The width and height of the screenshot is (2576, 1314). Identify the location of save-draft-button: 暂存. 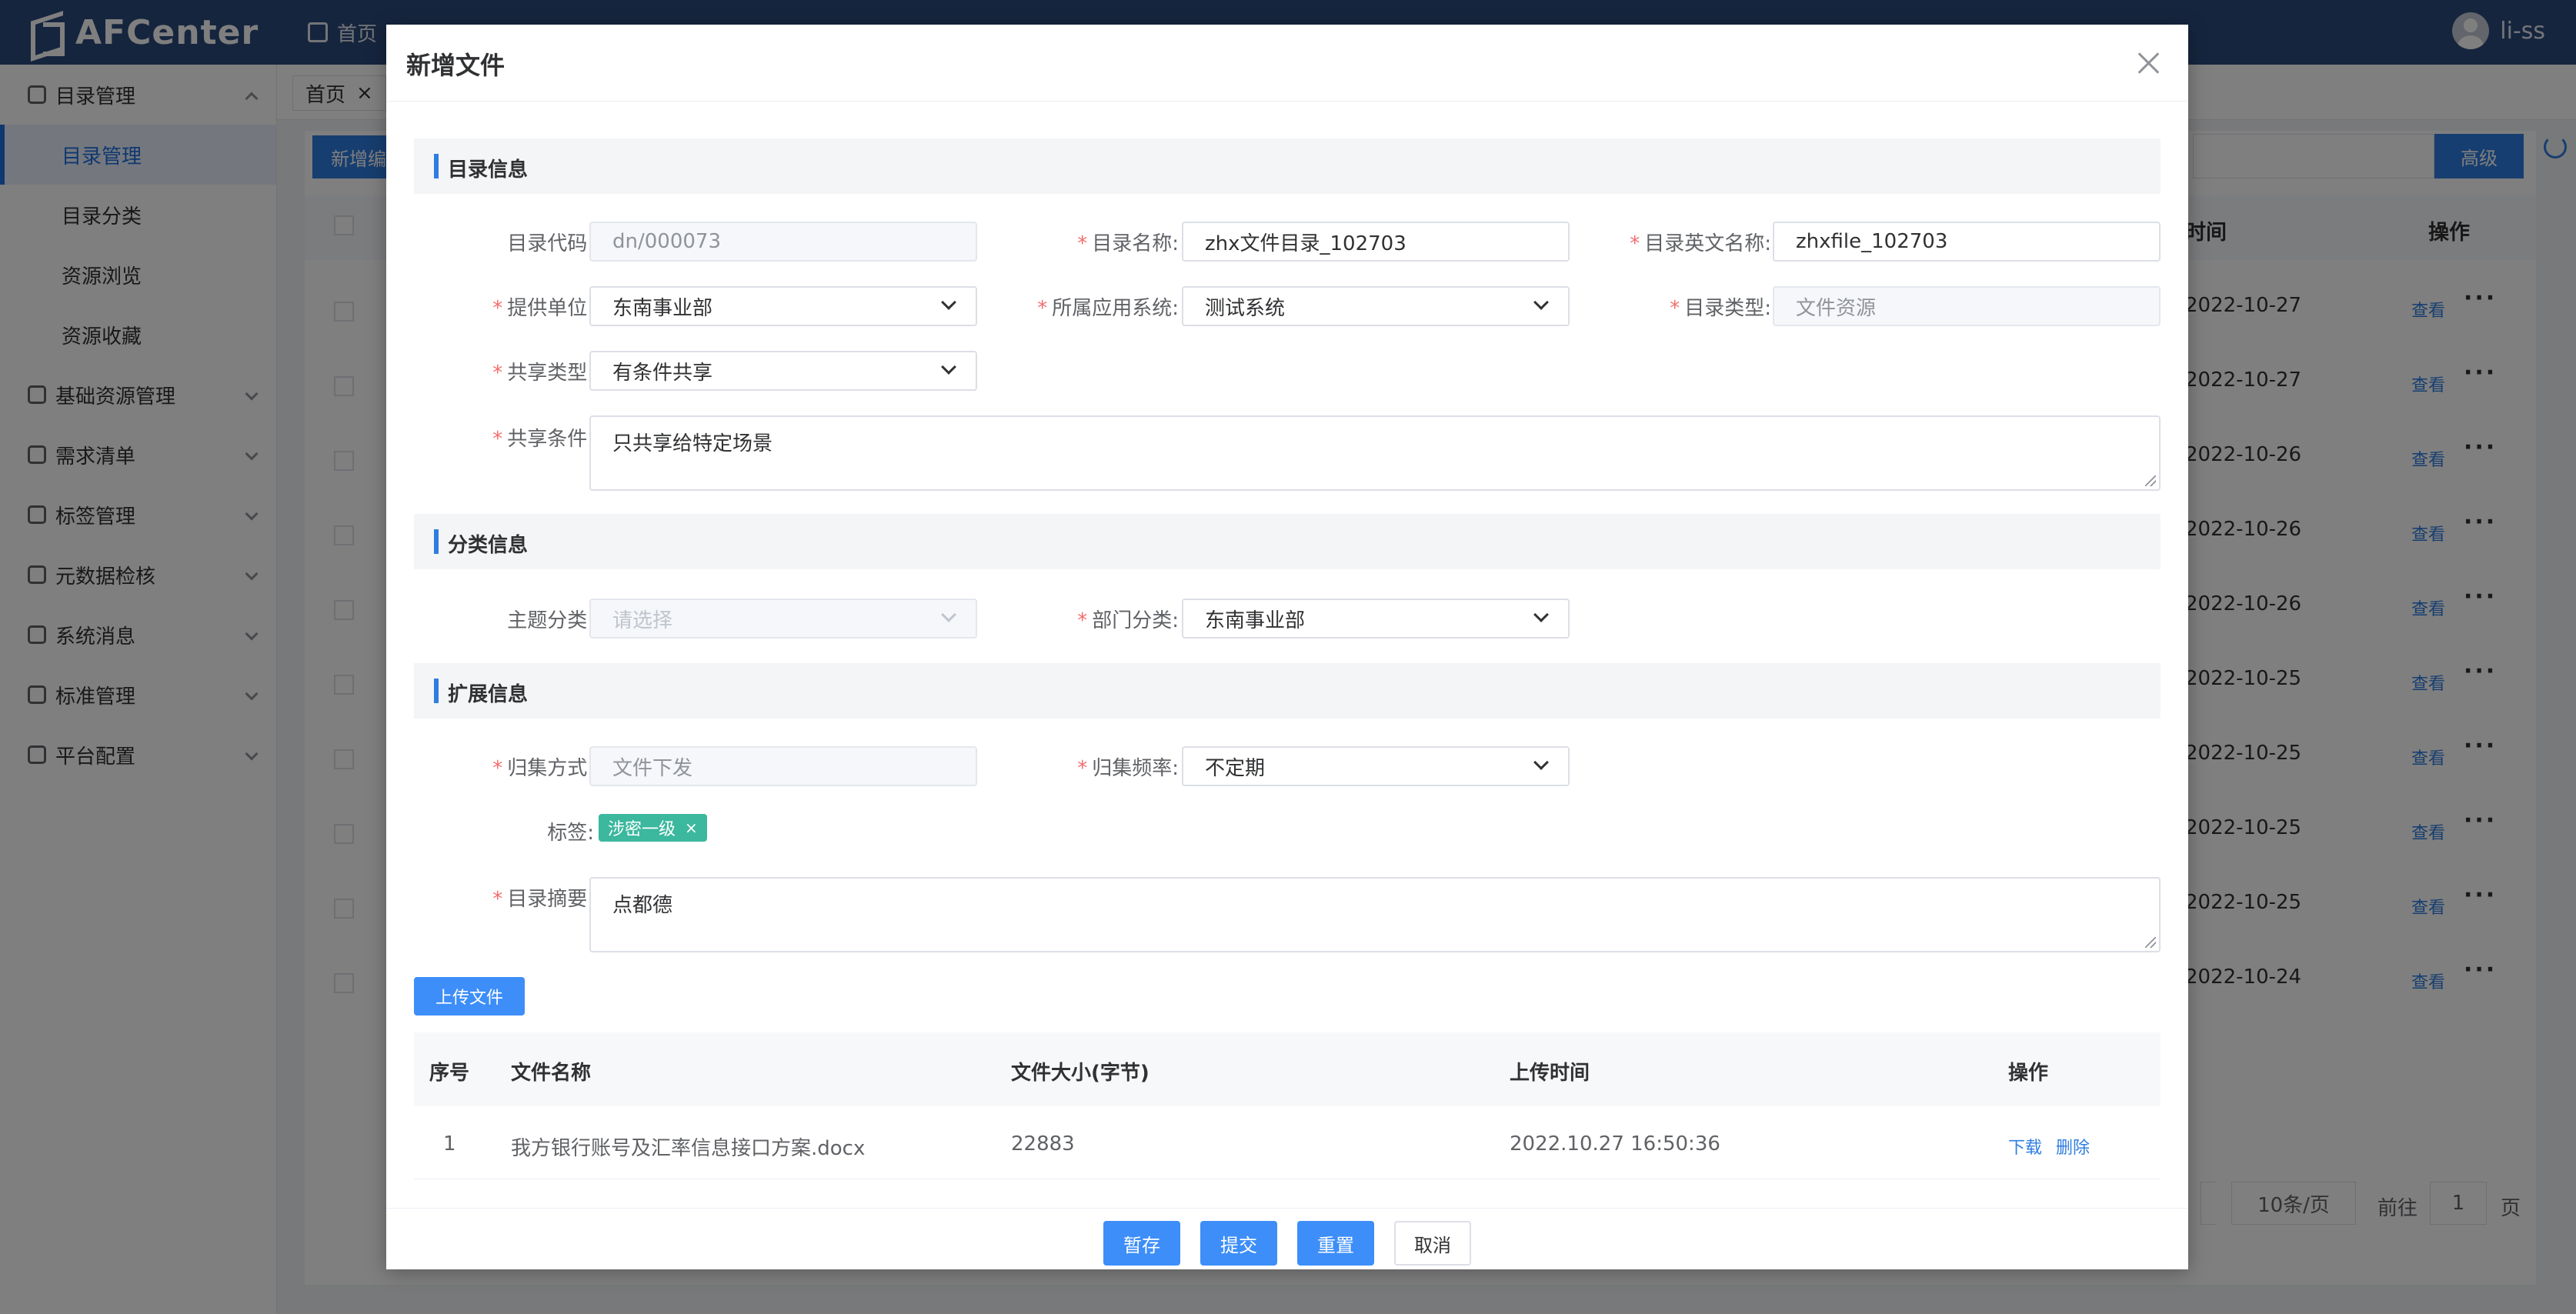
(1141, 1243).